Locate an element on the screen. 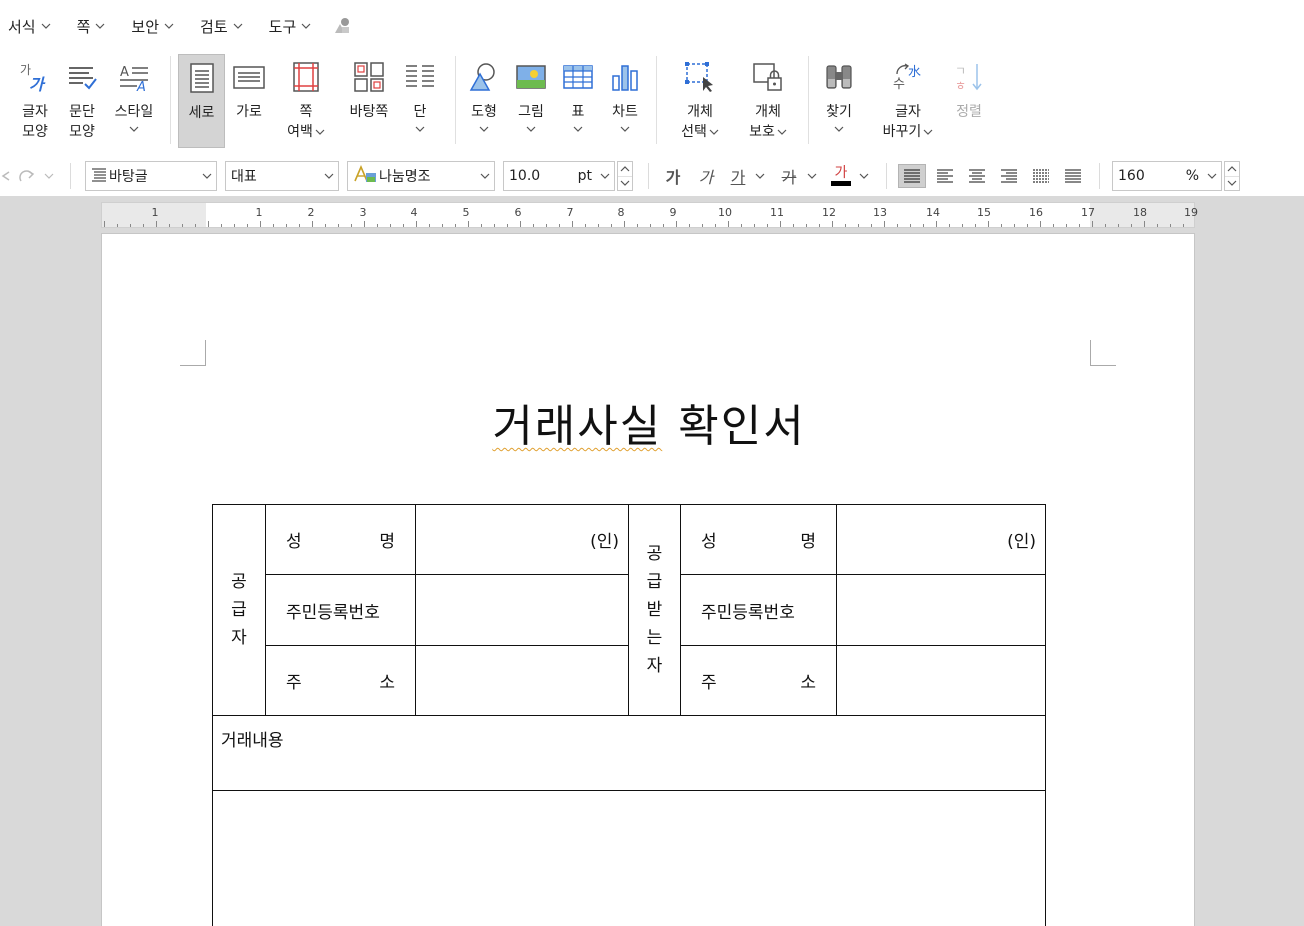 Image resolution: width=1304 pixels, height=926 pixels. align-divide-button is located at coordinates (1073, 176).